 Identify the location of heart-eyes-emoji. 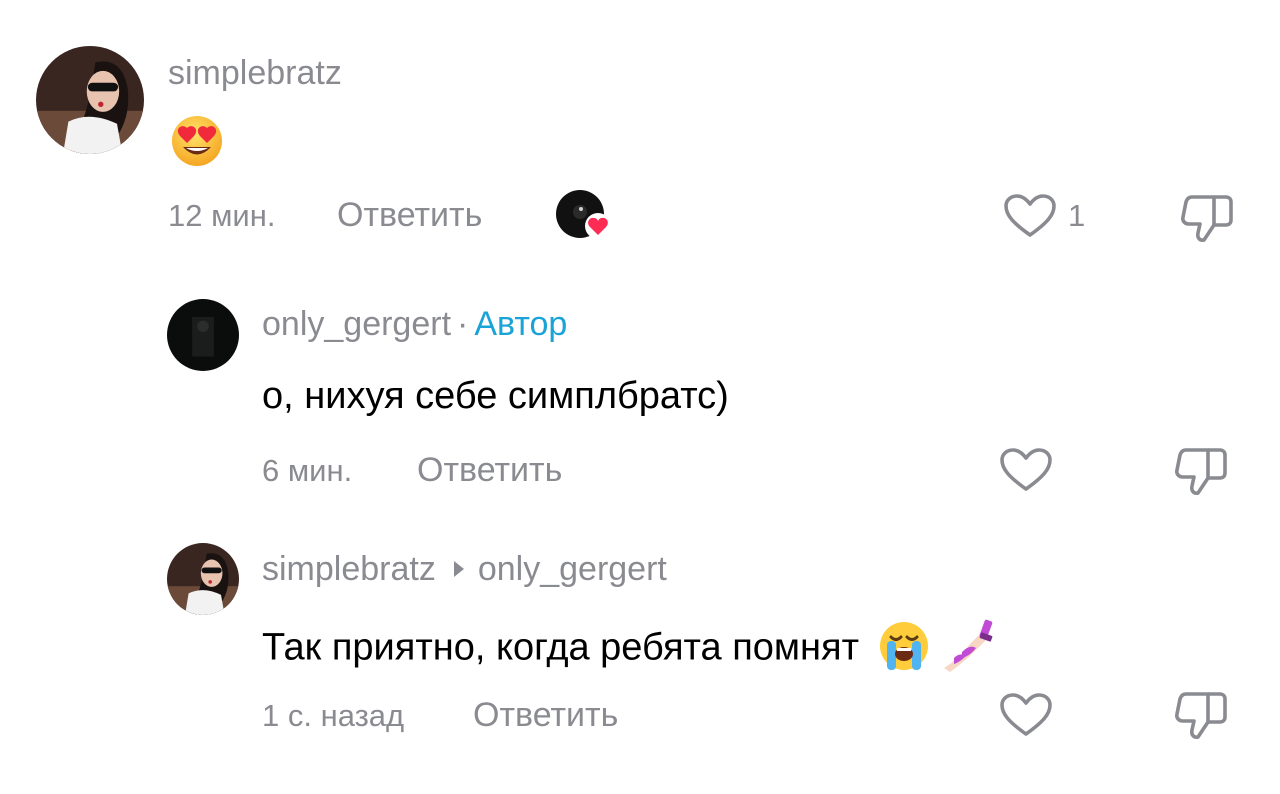
(197, 141).